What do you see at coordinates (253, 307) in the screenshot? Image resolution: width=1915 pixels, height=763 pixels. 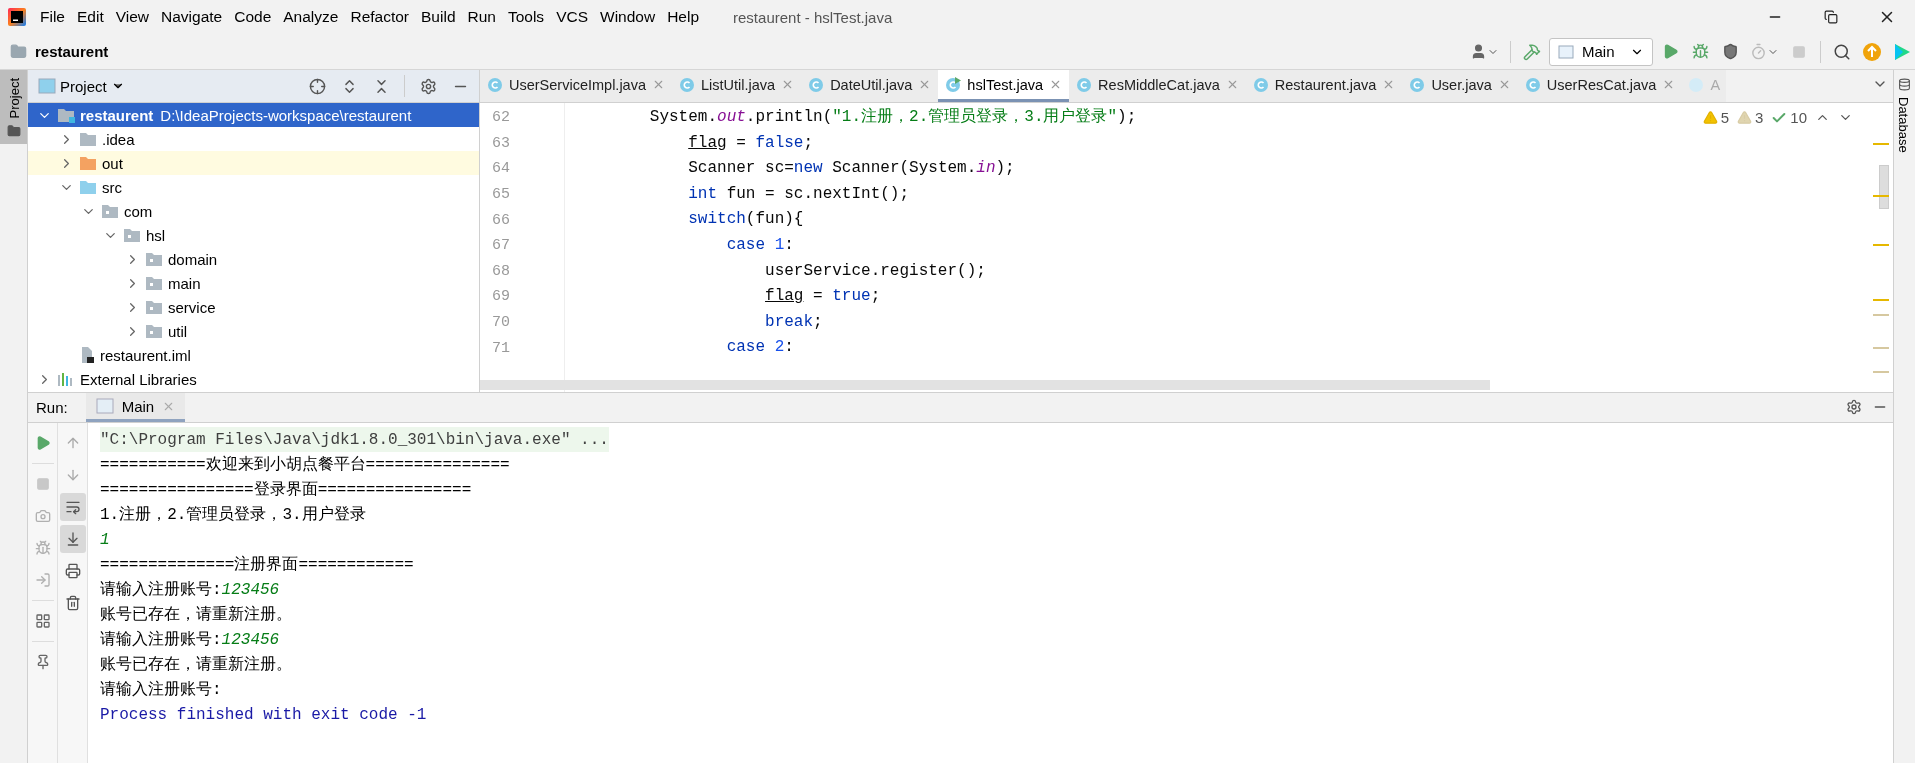 I see `tree-item: service` at bounding box center [253, 307].